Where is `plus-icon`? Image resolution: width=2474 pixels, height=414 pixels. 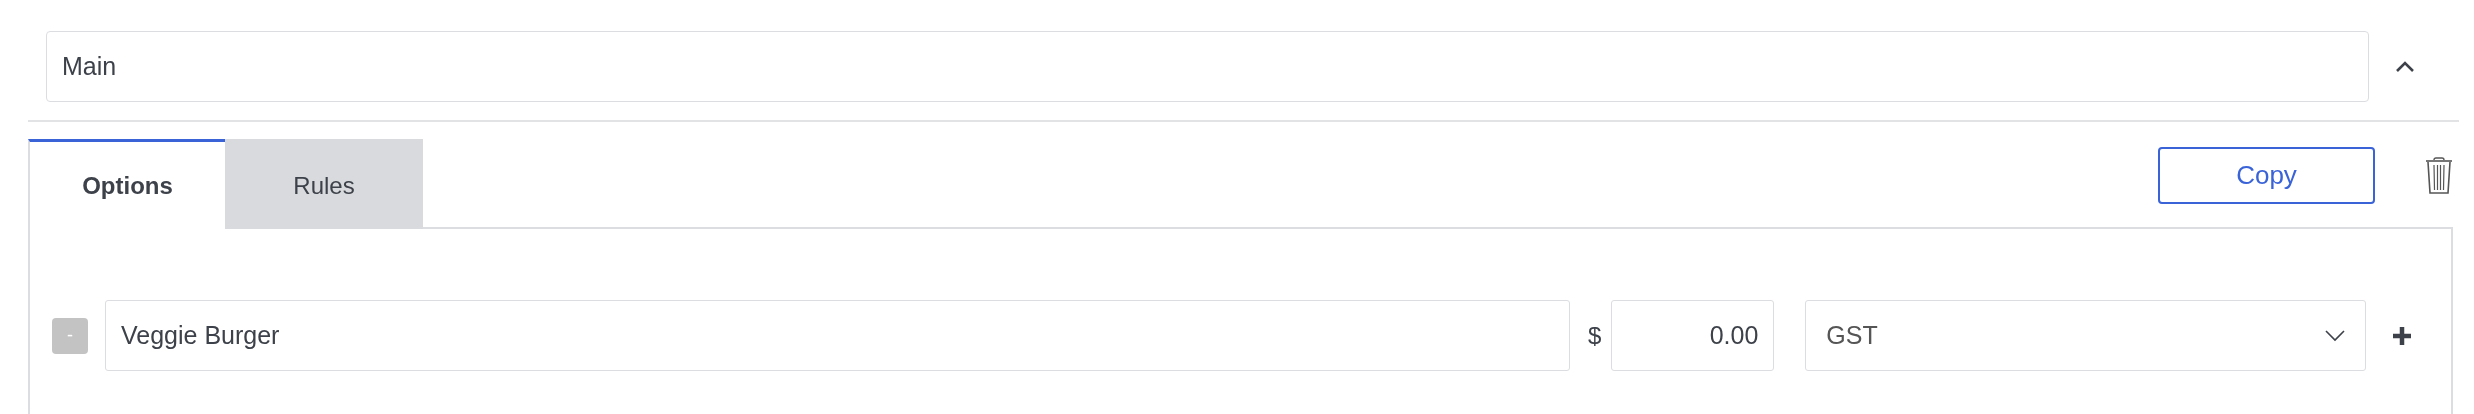 plus-icon is located at coordinates (2402, 335).